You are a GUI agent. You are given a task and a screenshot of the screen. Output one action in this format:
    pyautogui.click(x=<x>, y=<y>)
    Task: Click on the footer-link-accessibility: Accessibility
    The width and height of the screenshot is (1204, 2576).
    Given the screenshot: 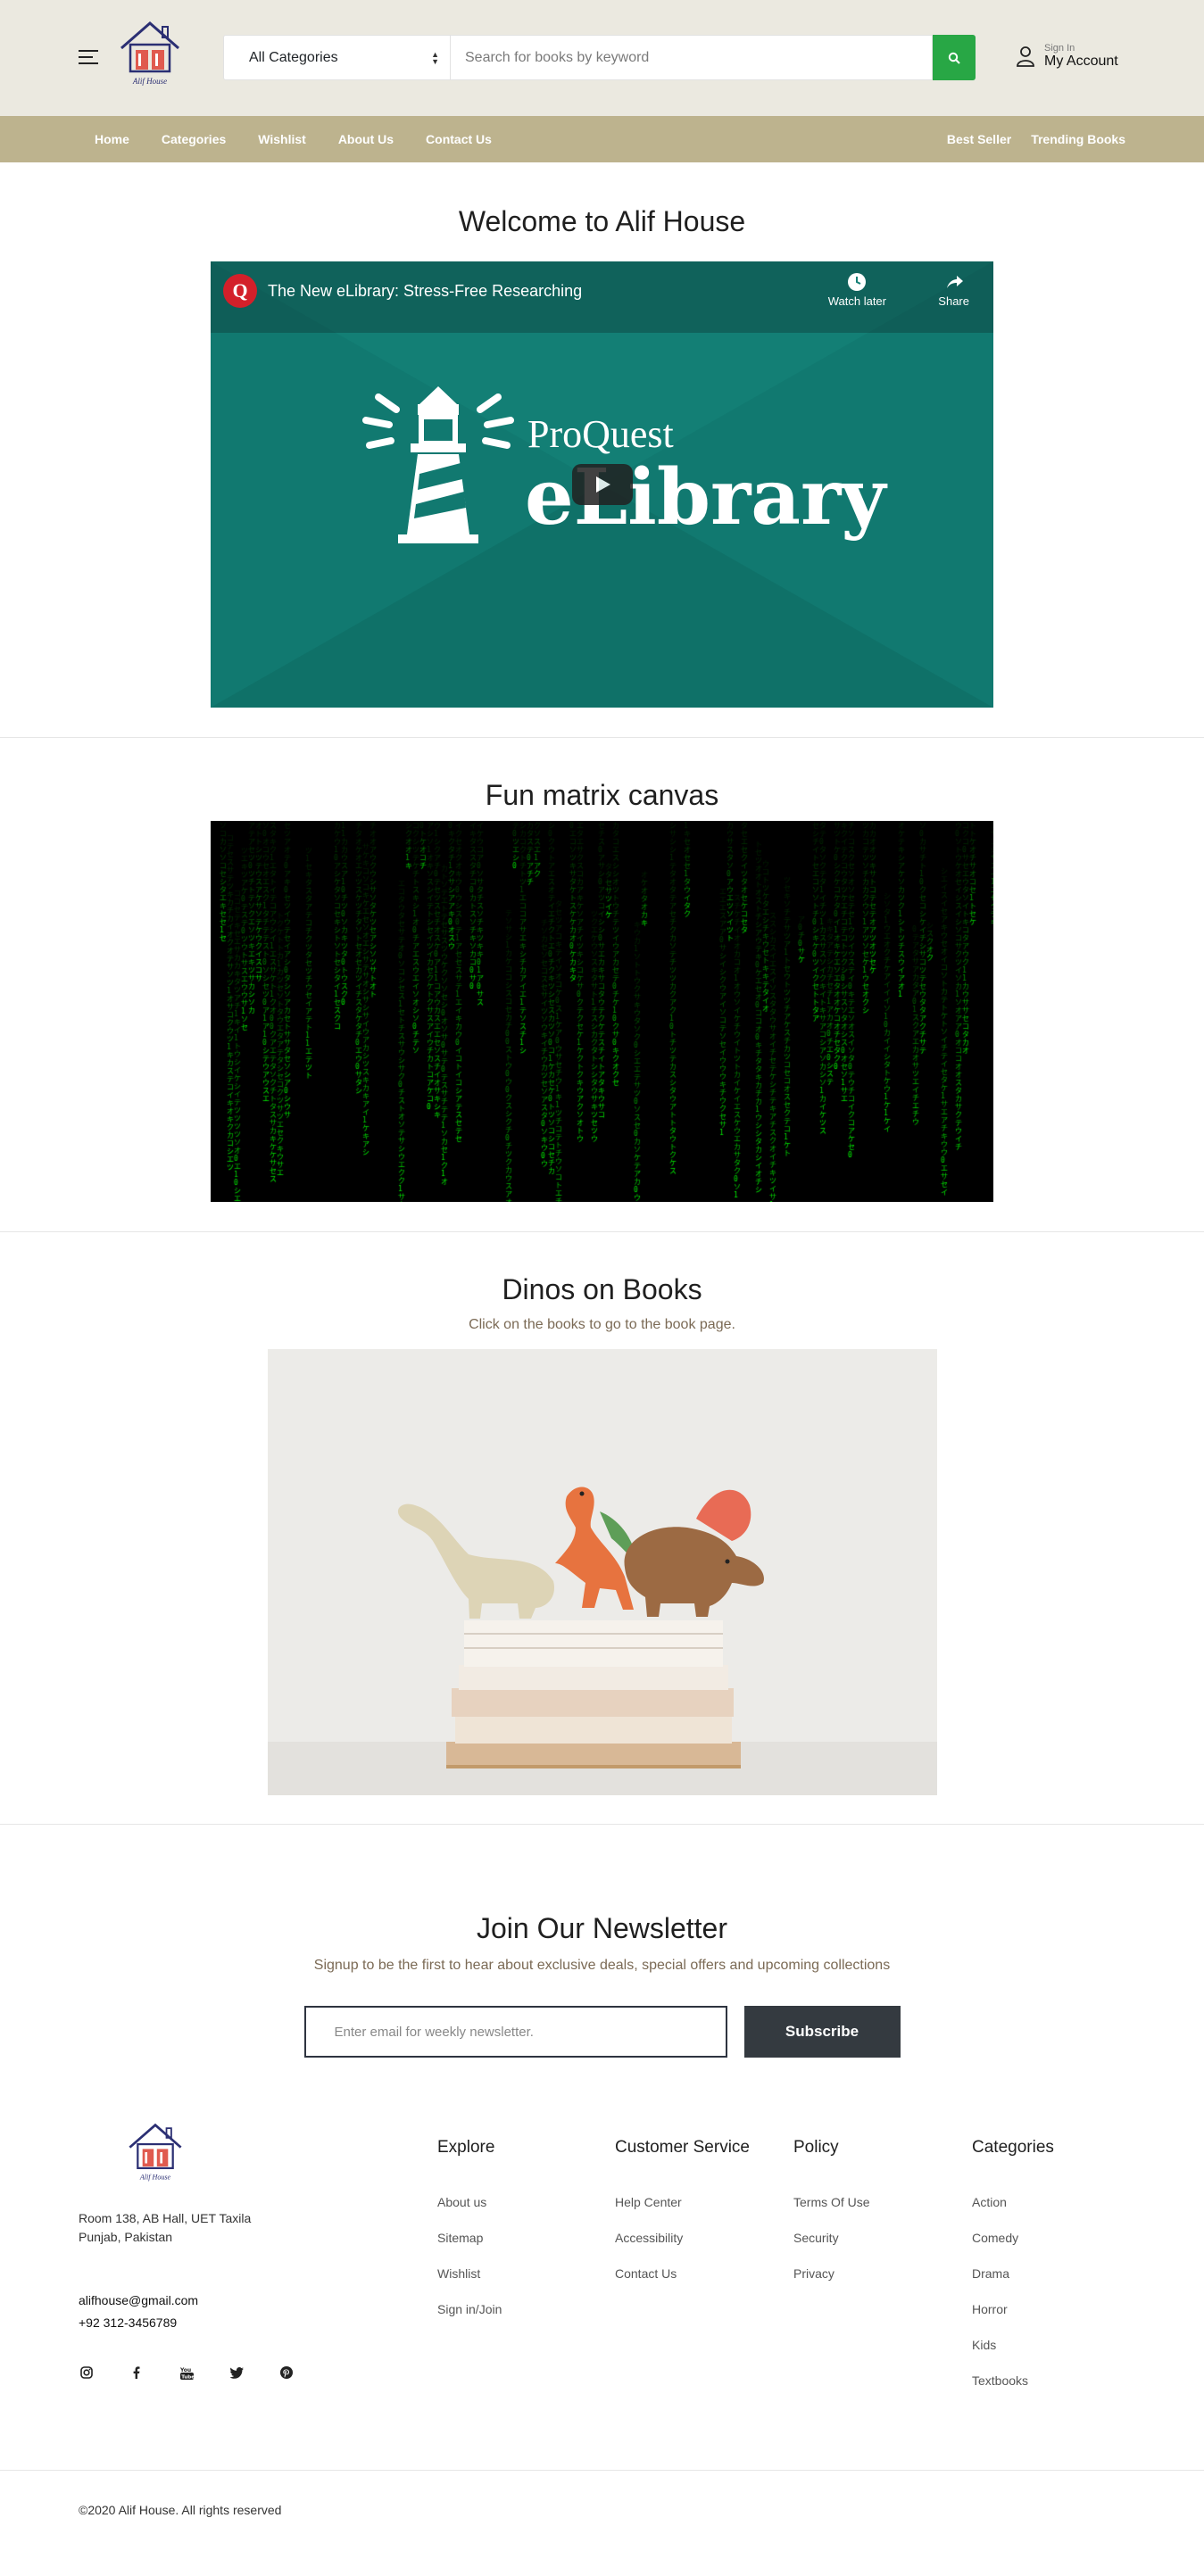 What is the action you would take?
    pyautogui.click(x=682, y=2238)
    